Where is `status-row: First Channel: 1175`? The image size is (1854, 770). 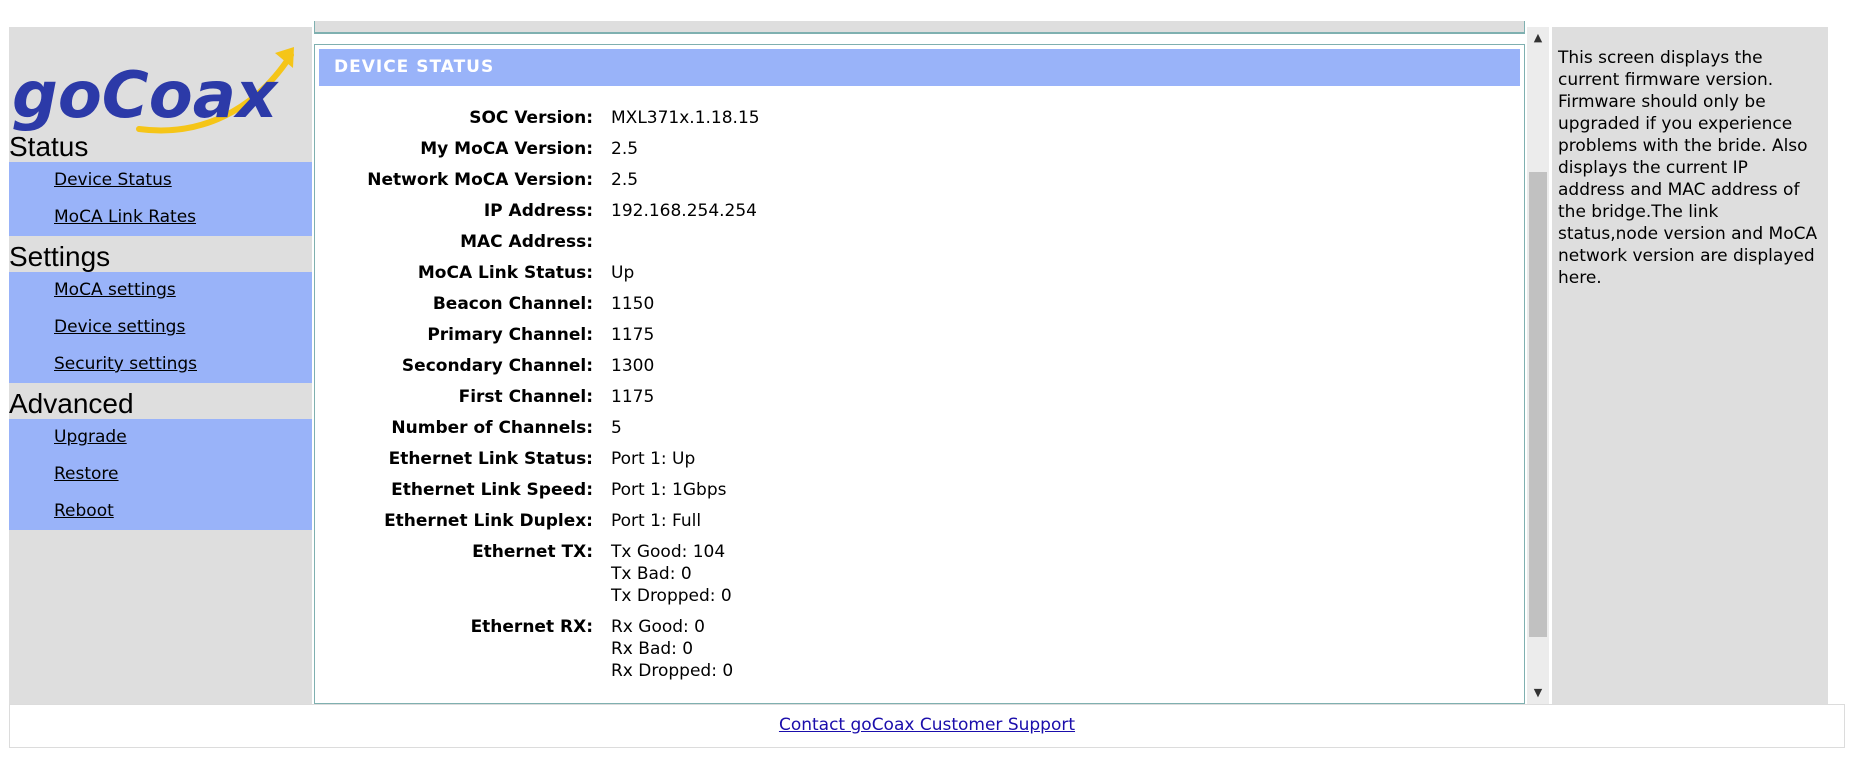 status-row: First Channel: 1175 is located at coordinates (815, 401).